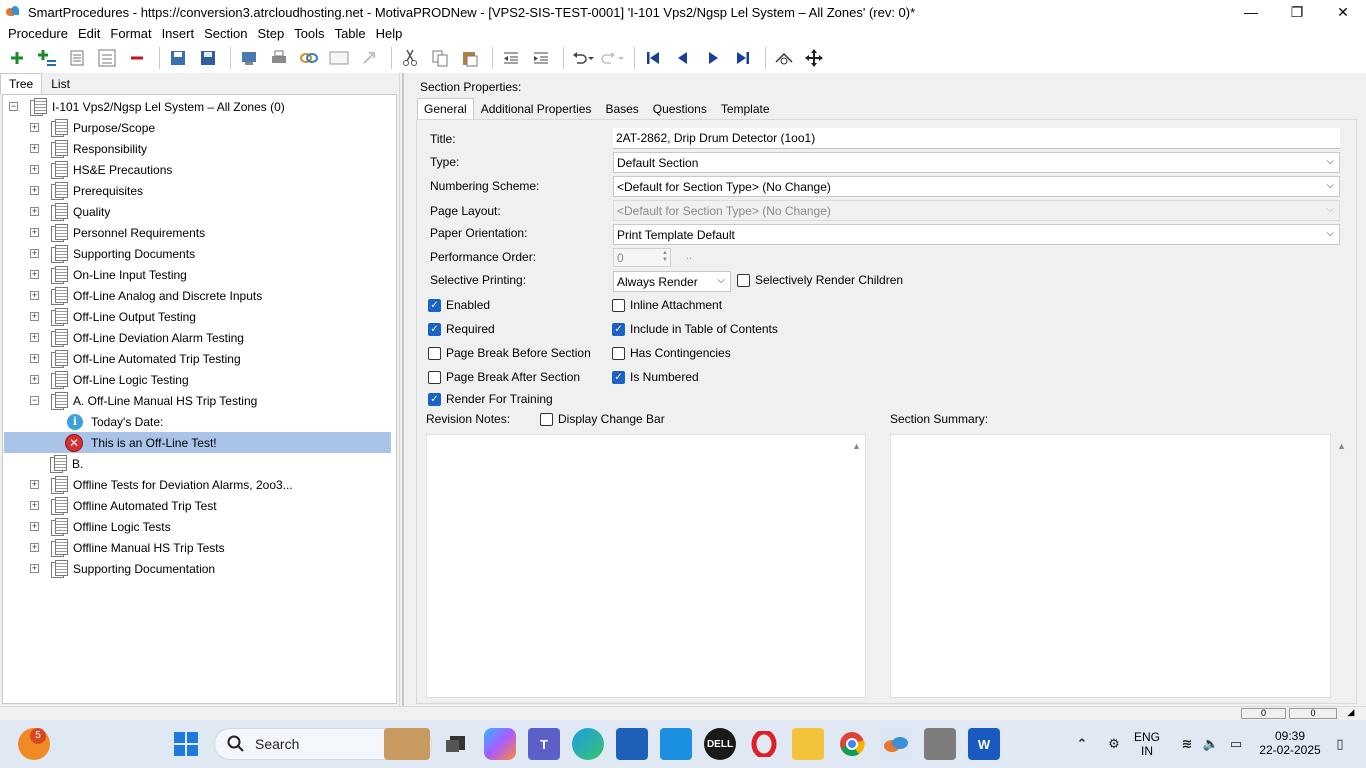  Describe the element at coordinates (135, 358) in the screenshot. I see `tree-item: + Off-Line Automated Trip Testing` at that location.